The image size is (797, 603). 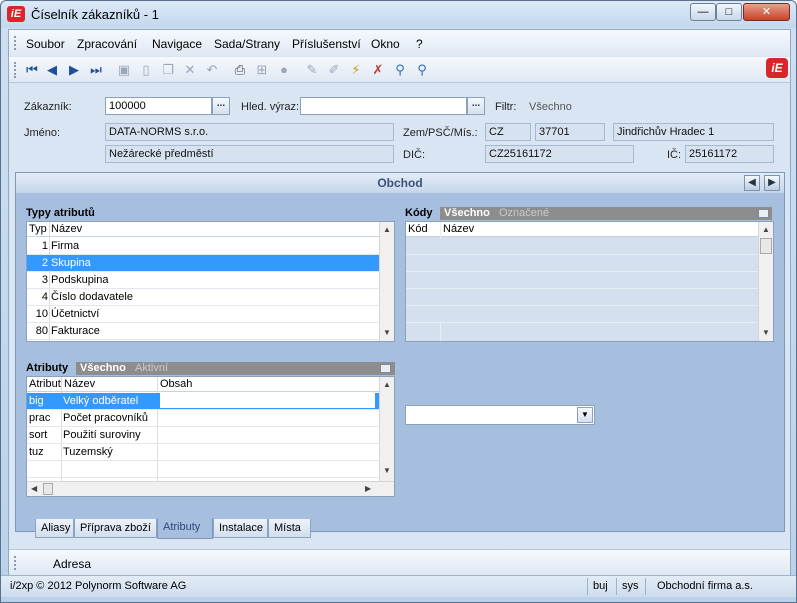 What do you see at coordinates (45, 384) in the screenshot?
I see `atribut-col-header: Atribut` at bounding box center [45, 384].